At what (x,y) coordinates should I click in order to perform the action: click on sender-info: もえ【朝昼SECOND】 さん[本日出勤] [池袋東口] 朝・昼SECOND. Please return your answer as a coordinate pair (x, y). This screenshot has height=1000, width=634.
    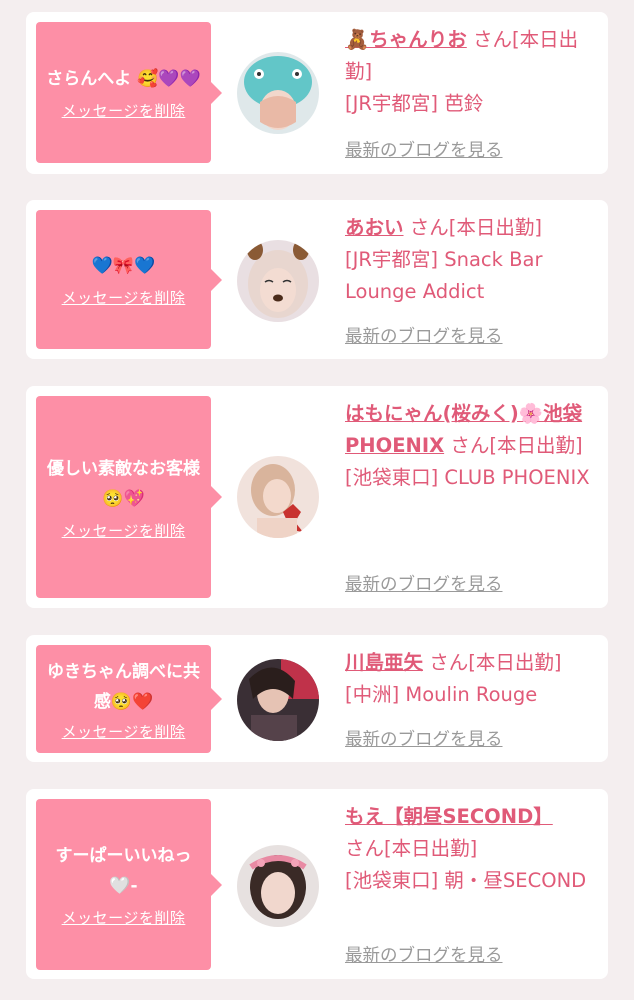
    Looking at the image, I should click on (470, 849).